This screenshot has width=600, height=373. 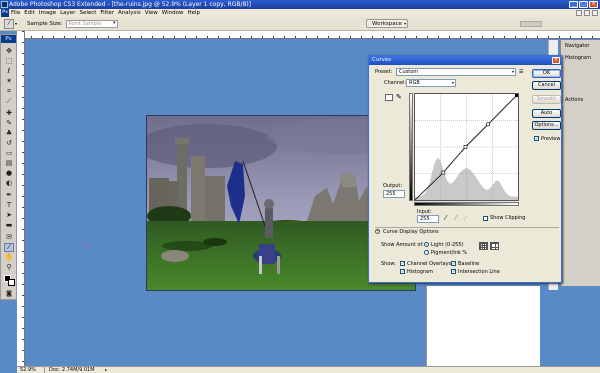 What do you see at coordinates (453, 272) in the screenshot?
I see `intersection-line-checkbox: ✓` at bounding box center [453, 272].